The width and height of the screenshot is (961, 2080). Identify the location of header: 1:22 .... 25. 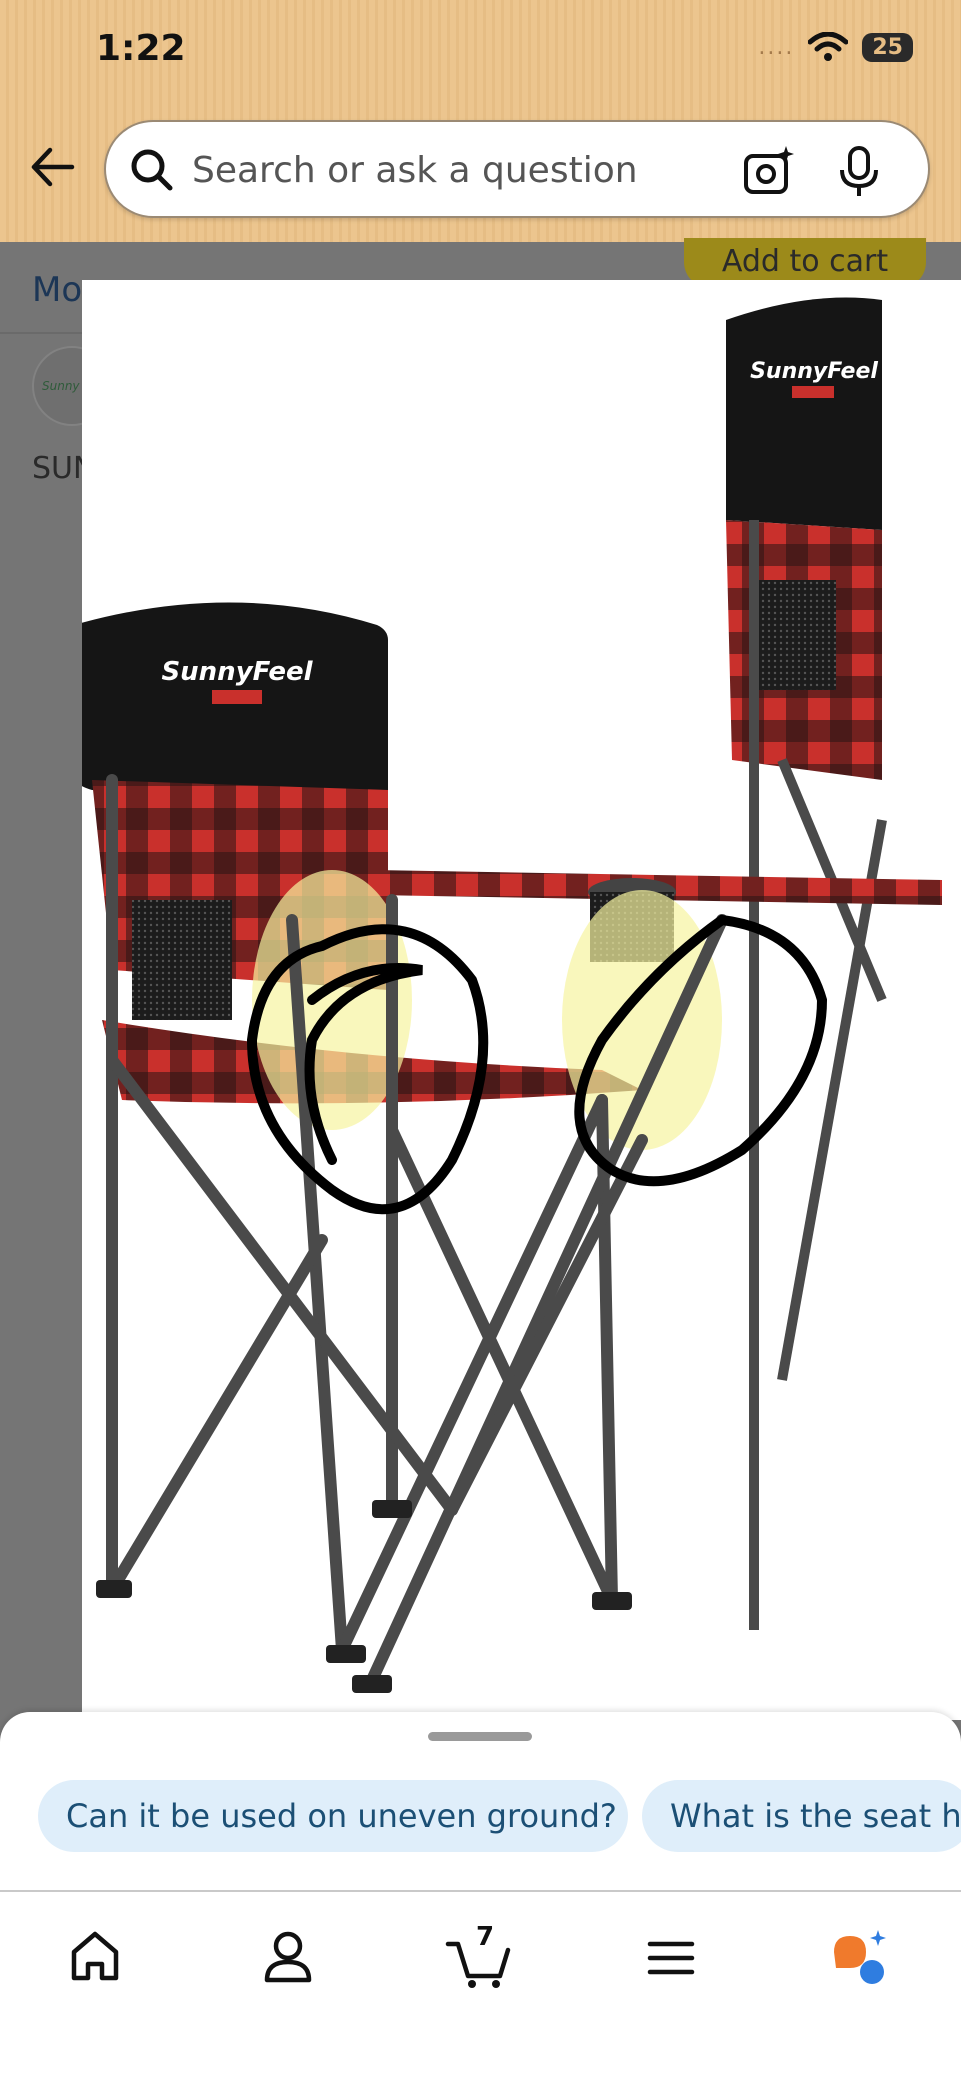
(480, 121).